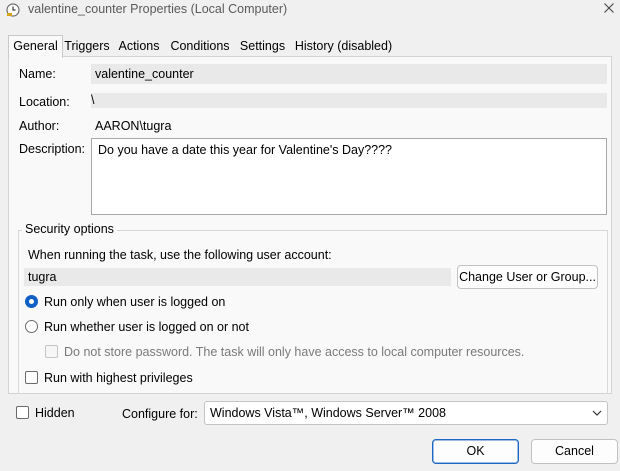 The height and width of the screenshot is (471, 620). I want to click on close-icon, so click(609, 8).